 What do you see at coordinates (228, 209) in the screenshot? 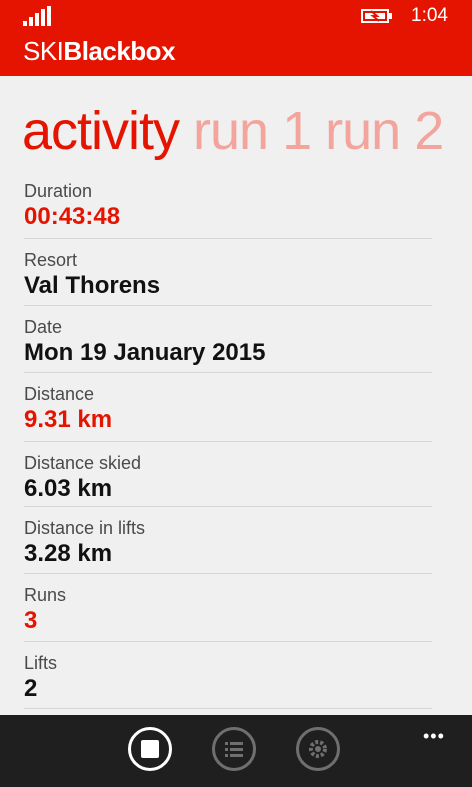
I see `stat-duration: Duration 00:43:48` at bounding box center [228, 209].